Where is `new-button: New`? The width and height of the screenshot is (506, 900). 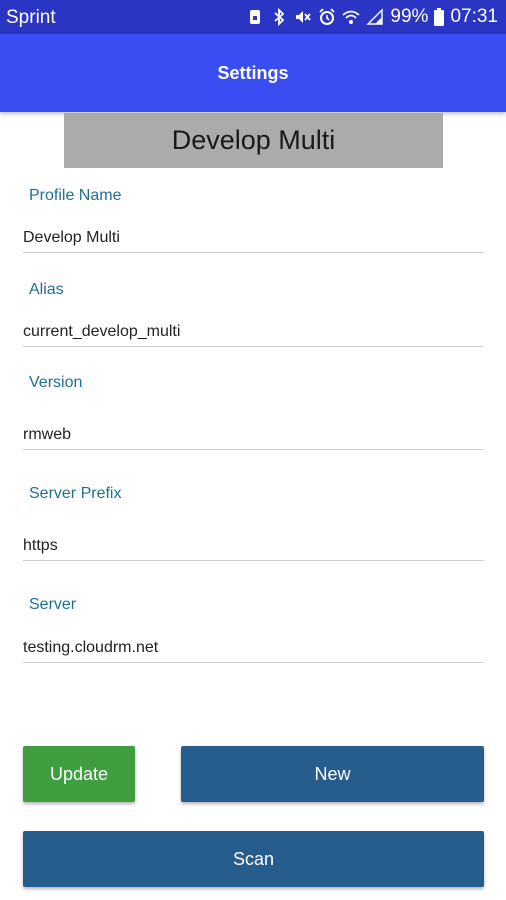
new-button: New is located at coordinates (332, 774).